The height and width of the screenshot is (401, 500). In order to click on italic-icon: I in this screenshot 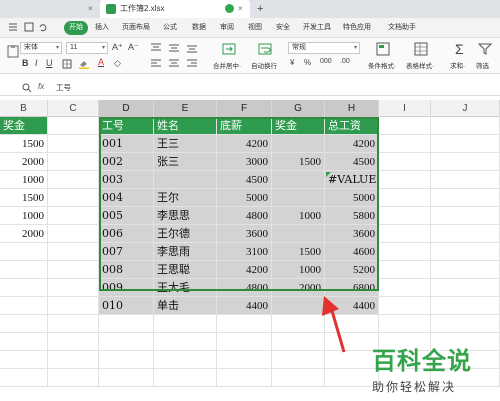, I will do `click(36, 63)`.